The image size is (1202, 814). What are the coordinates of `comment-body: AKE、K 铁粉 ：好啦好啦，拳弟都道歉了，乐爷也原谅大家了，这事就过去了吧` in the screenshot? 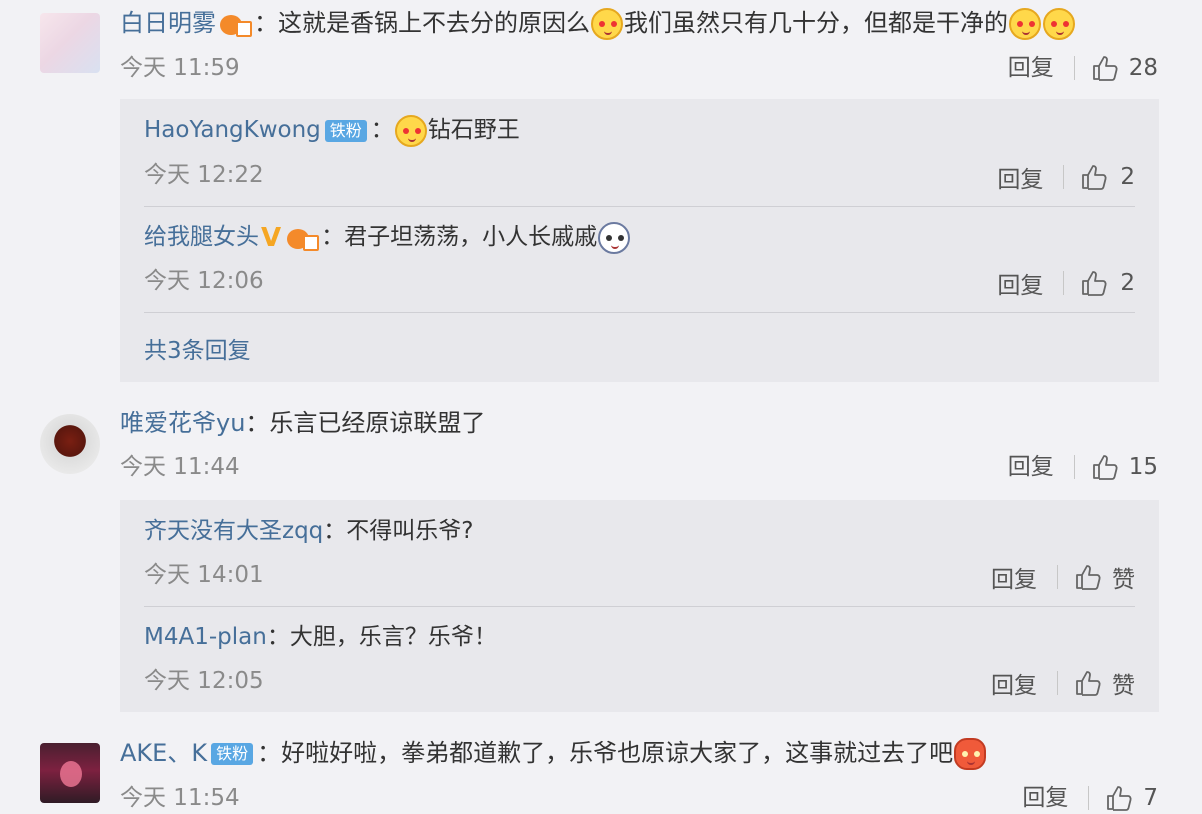 It's located at (553, 753).